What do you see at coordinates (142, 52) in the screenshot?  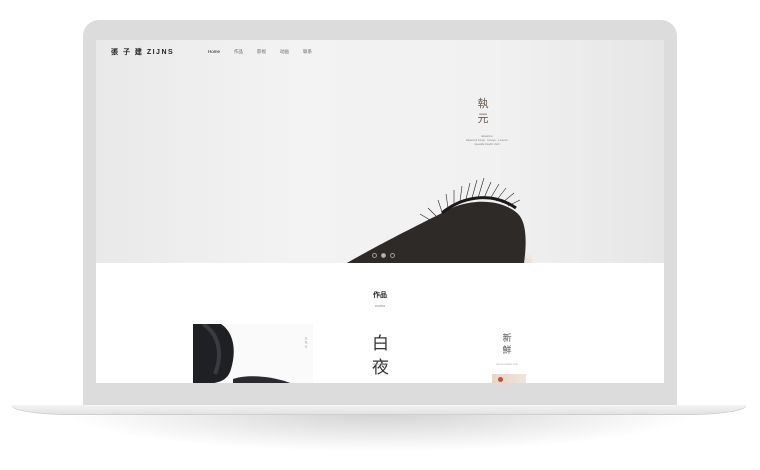 I see `site-logo: 張 子 建 ZIJNS` at bounding box center [142, 52].